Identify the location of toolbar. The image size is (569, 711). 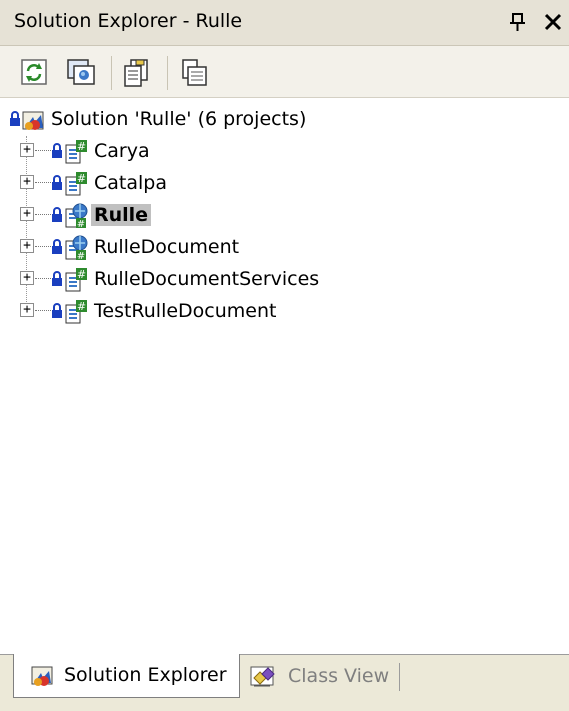
(284, 72).